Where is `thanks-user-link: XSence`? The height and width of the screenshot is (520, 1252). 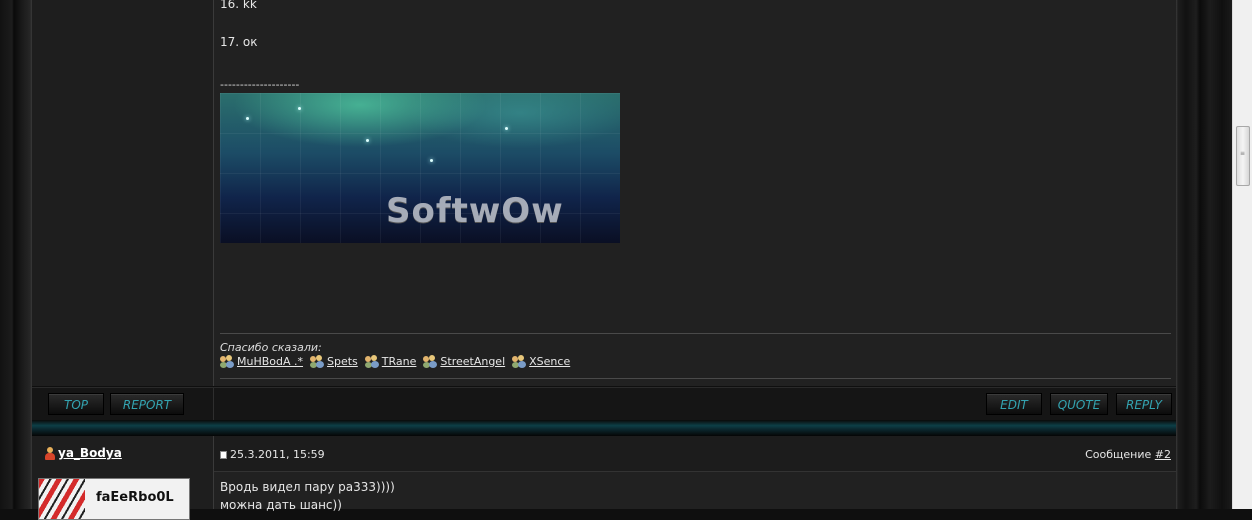
thanks-user-link: XSence is located at coordinates (541, 361).